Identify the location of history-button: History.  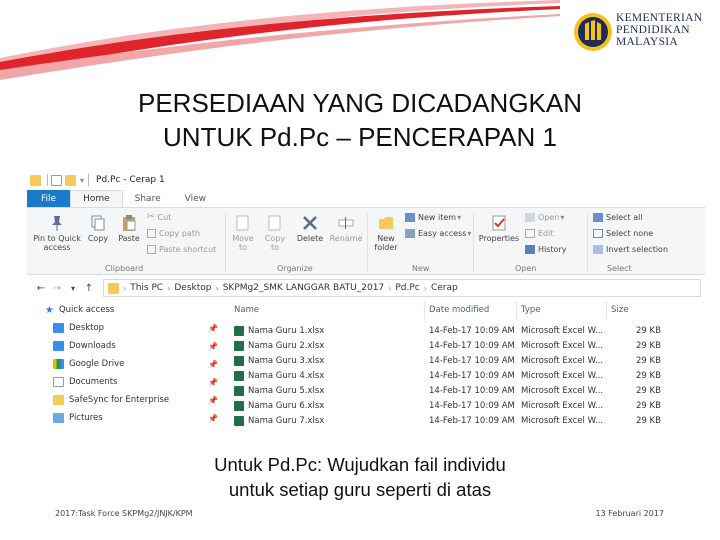
(545, 249).